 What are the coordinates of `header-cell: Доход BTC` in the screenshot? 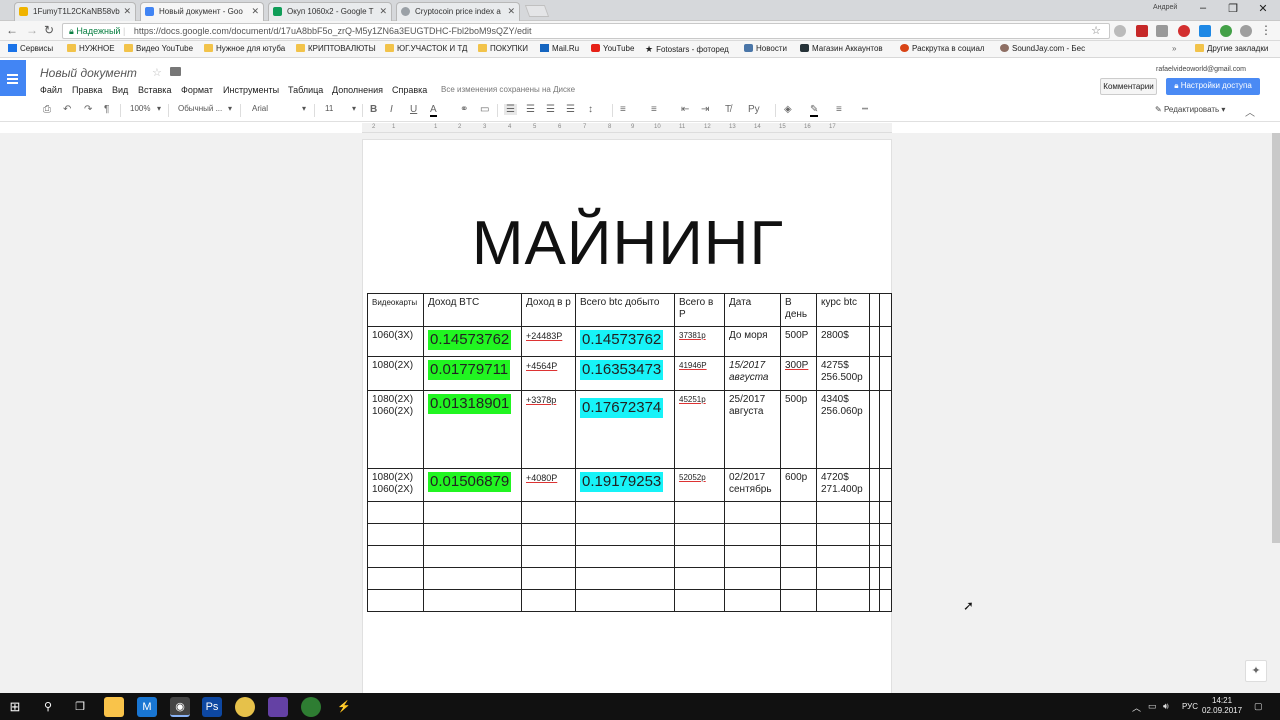 It's located at (472, 310).